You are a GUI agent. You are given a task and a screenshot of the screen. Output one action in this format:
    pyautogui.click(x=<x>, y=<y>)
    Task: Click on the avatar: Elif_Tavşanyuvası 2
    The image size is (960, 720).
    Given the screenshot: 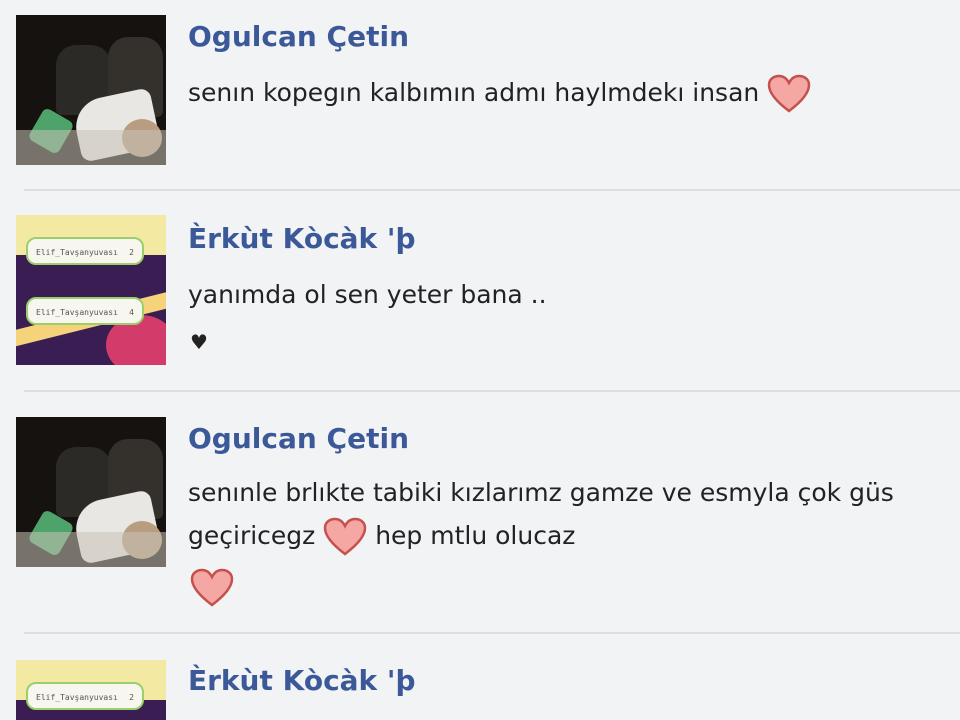 What is the action you would take?
    pyautogui.click(x=91, y=690)
    